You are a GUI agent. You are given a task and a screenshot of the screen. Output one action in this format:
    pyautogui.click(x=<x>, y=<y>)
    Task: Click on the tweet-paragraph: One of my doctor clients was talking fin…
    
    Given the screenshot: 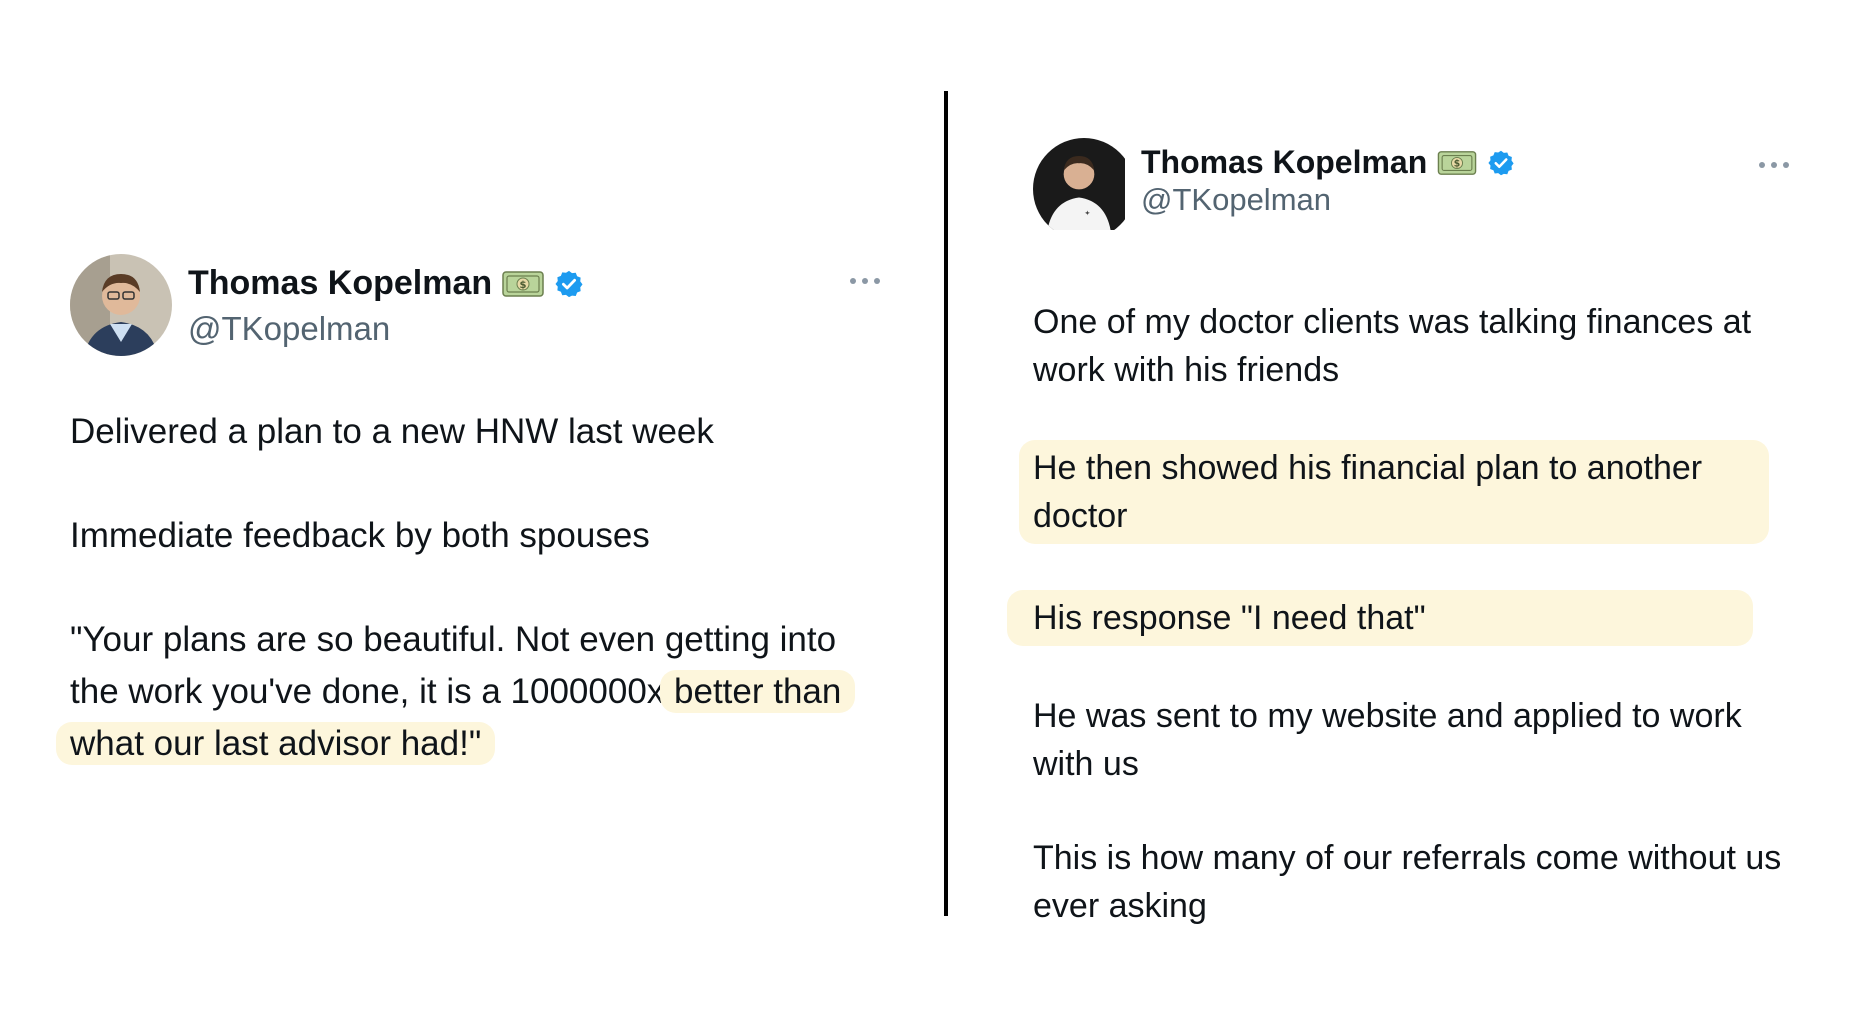 What is the action you would take?
    pyautogui.click(x=1392, y=346)
    